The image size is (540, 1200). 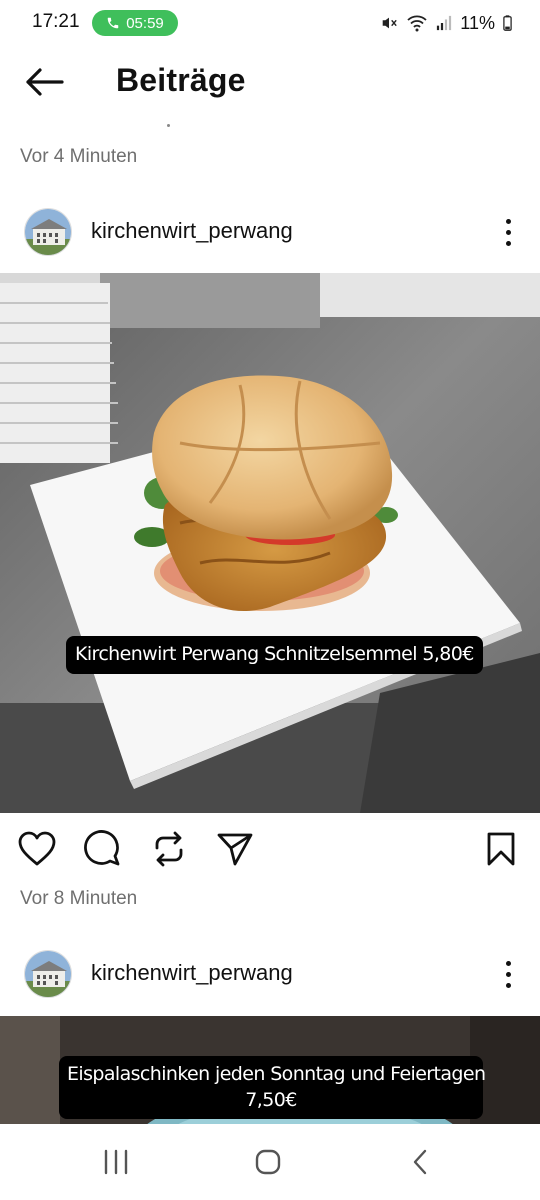 What do you see at coordinates (270, 82) in the screenshot?
I see `app-header: Beiträge` at bounding box center [270, 82].